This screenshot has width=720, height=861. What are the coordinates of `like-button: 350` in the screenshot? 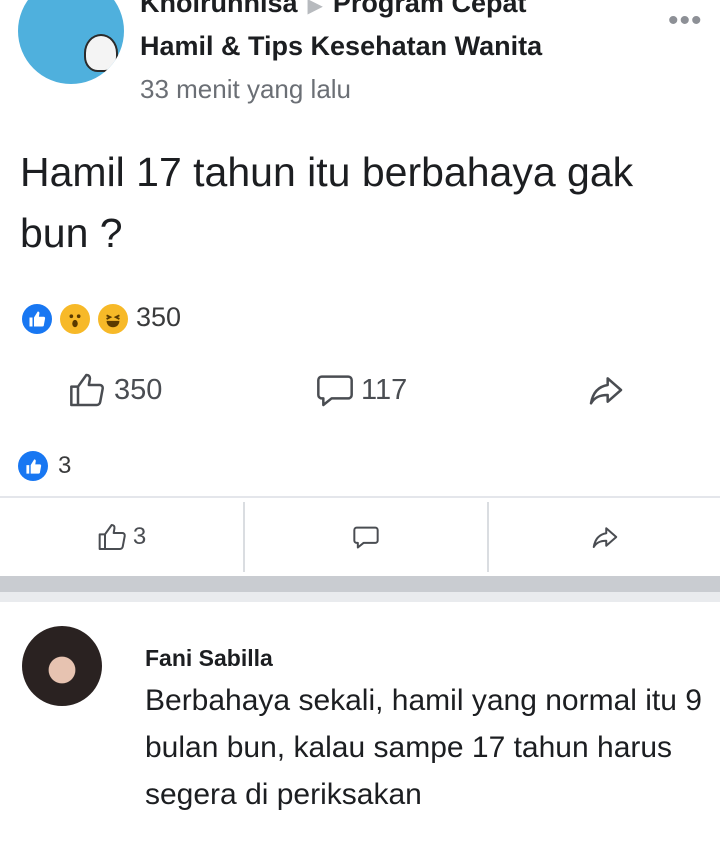 It's located at (115, 390).